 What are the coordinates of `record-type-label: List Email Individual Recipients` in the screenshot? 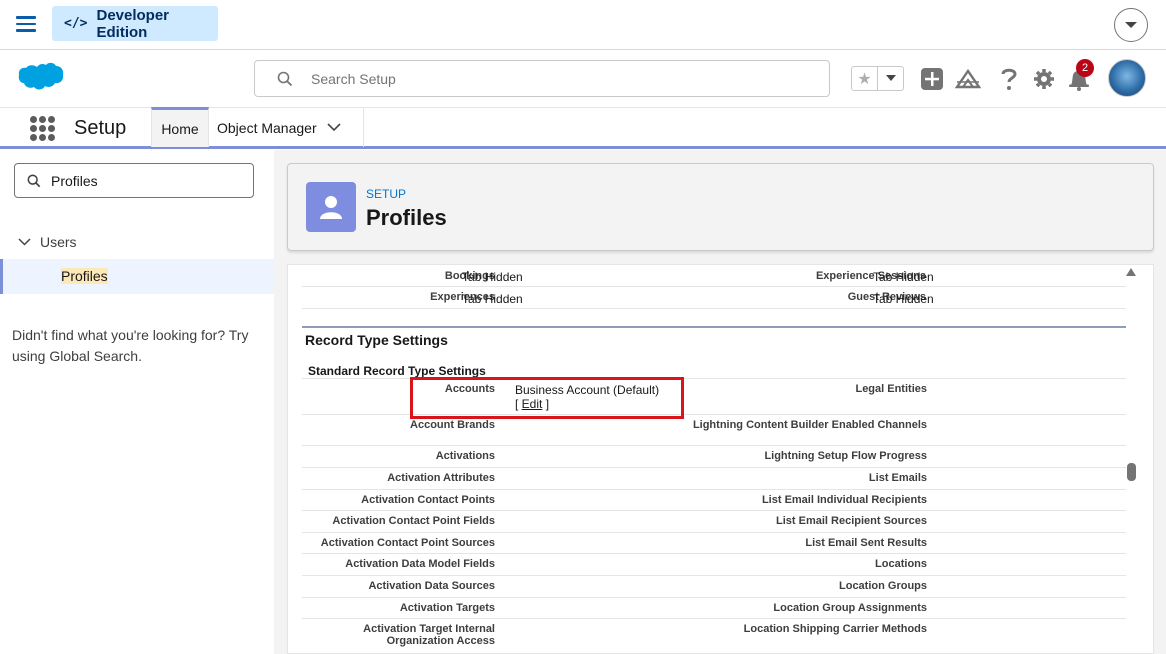 It's located at (844, 500).